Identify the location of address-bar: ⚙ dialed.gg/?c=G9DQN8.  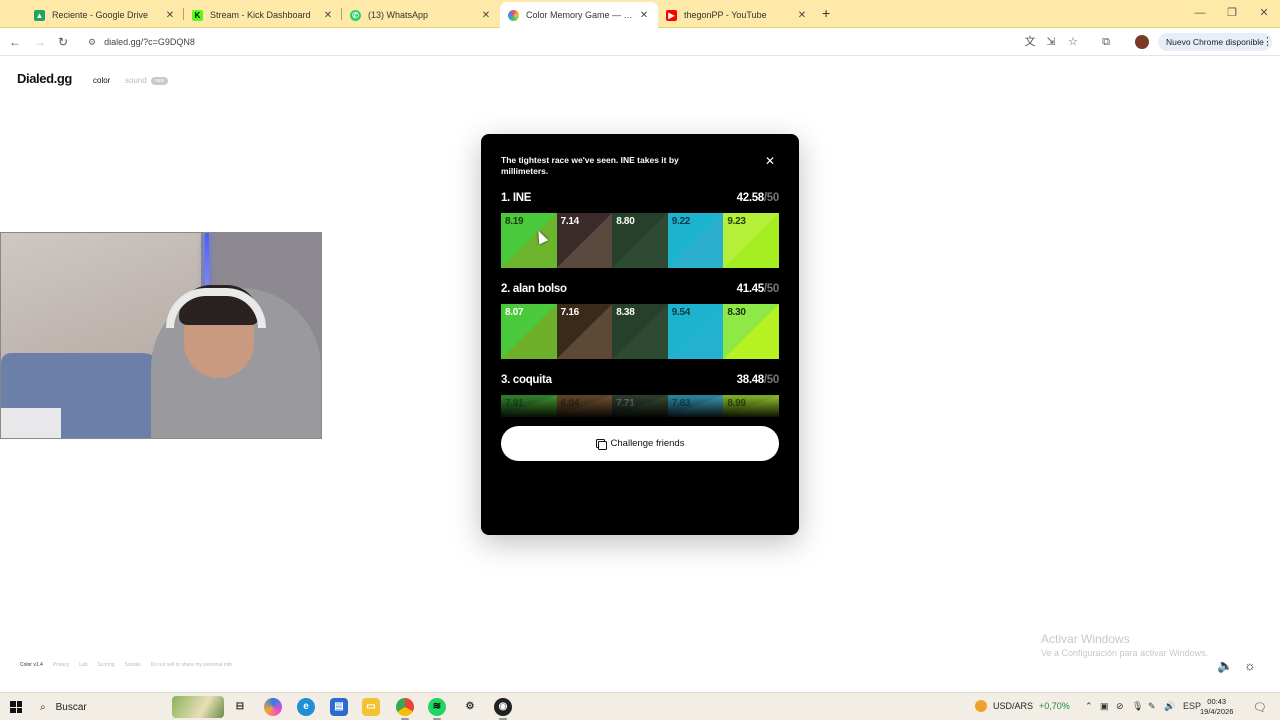
(547, 42).